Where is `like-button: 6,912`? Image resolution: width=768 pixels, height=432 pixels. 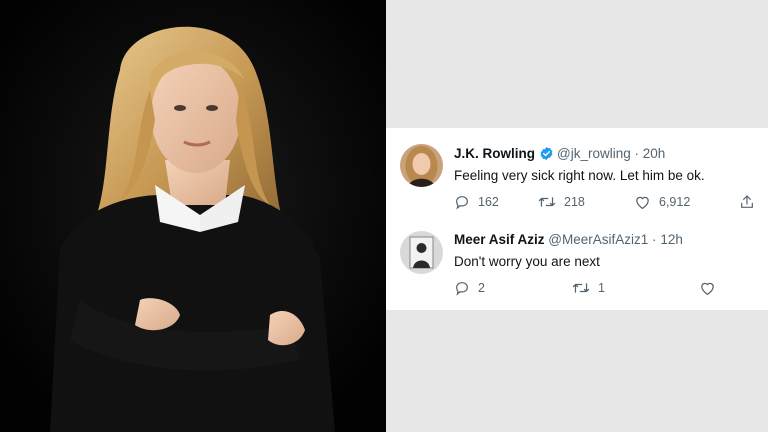
like-button: 6,912 is located at coordinates (662, 202).